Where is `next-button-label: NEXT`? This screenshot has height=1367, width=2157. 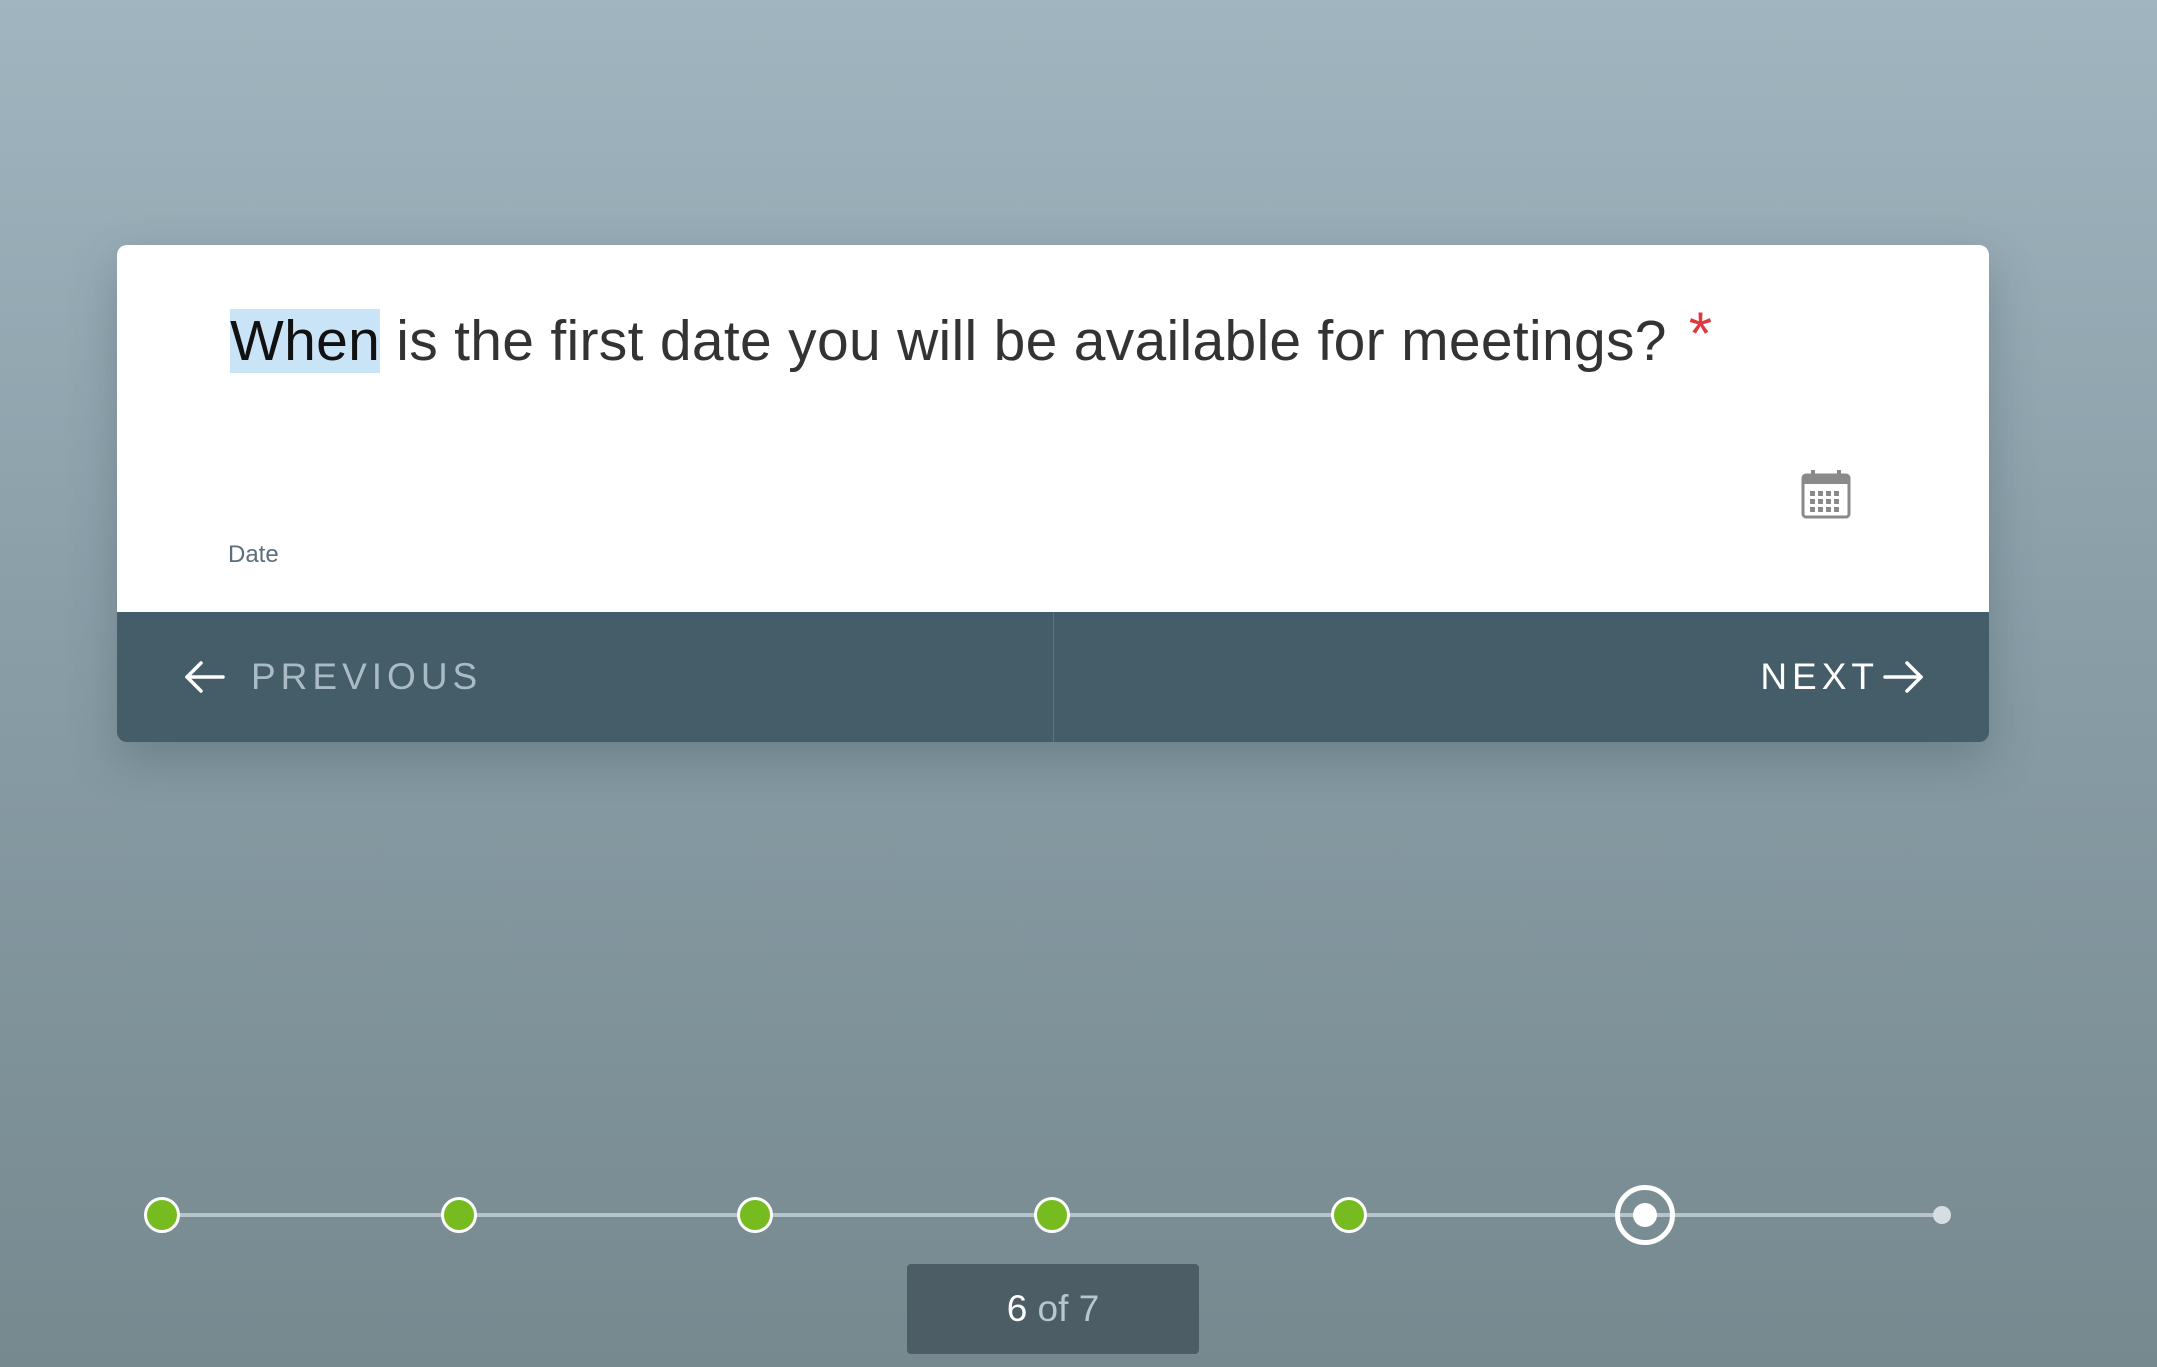 next-button-label: NEXT is located at coordinates (1819, 676).